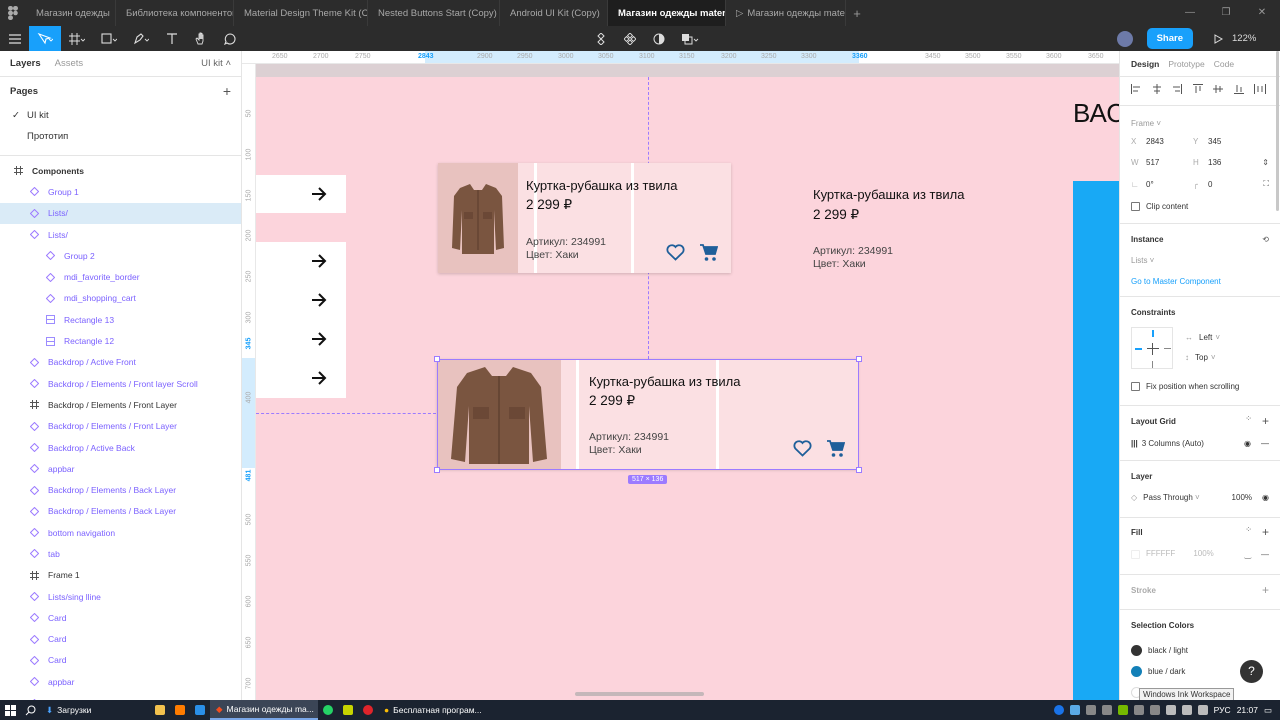 This screenshot has height=720, width=1280. Describe the element at coordinates (200, 710) in the screenshot. I see `photoshop-icon` at that location.